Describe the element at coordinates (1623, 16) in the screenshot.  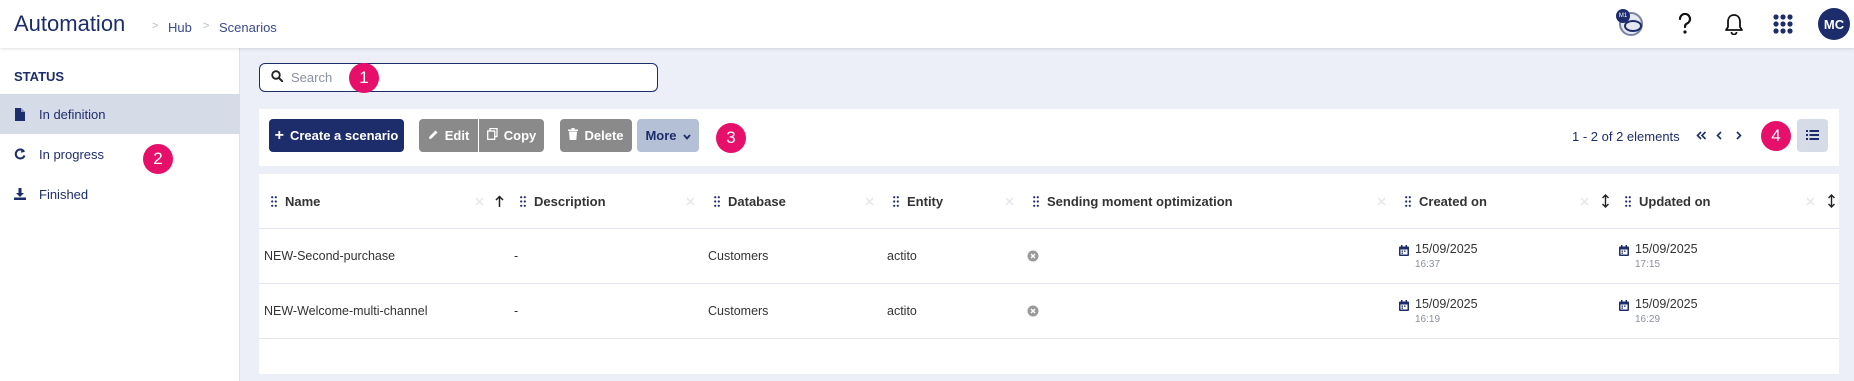
I see `account-badge: M1` at that location.